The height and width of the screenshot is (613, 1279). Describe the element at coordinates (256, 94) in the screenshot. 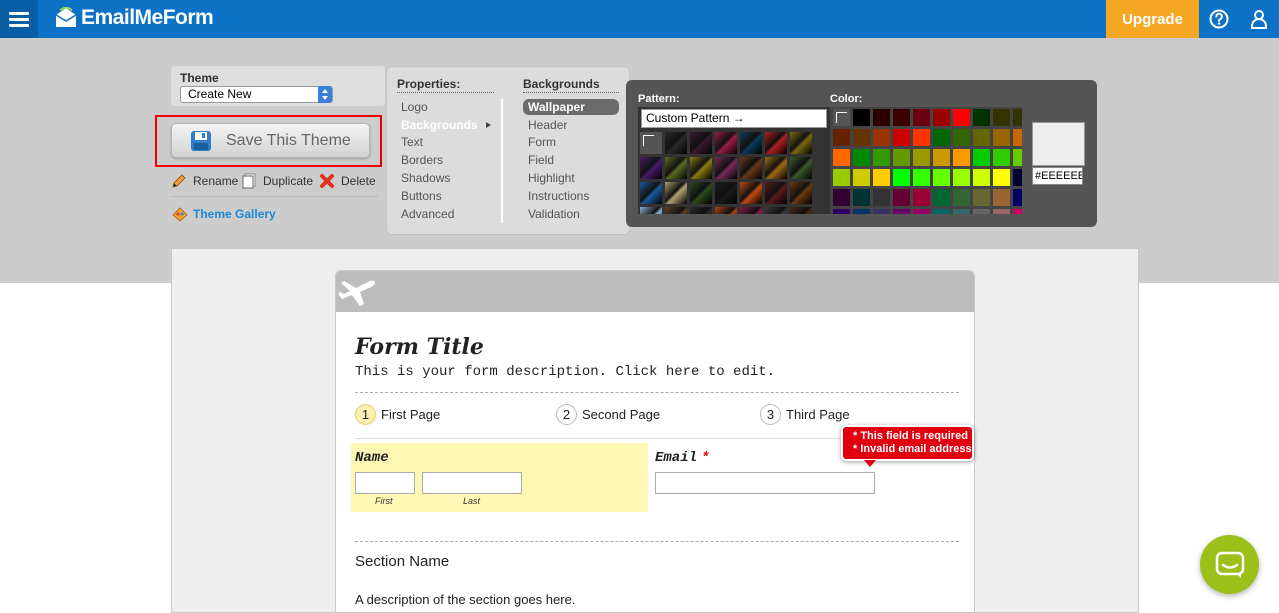

I see `theme-select: Create New` at that location.